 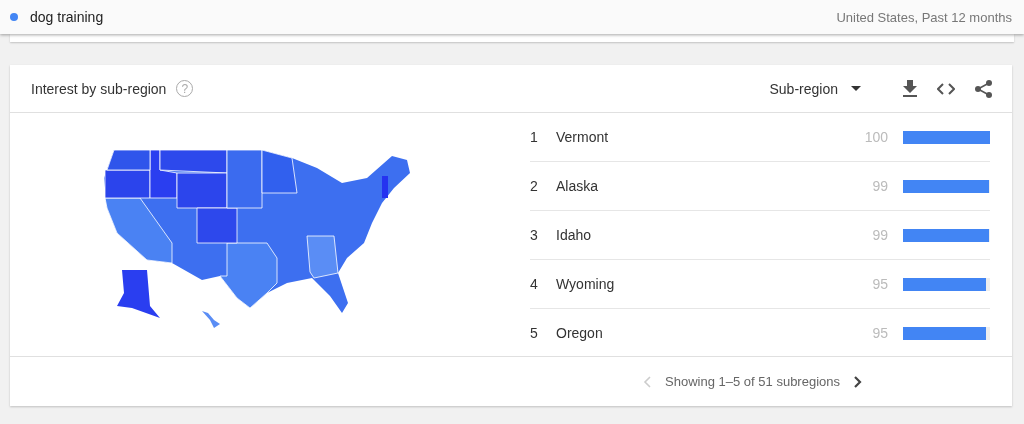 What do you see at coordinates (577, 186) in the screenshot?
I see `region-name: Alaska` at bounding box center [577, 186].